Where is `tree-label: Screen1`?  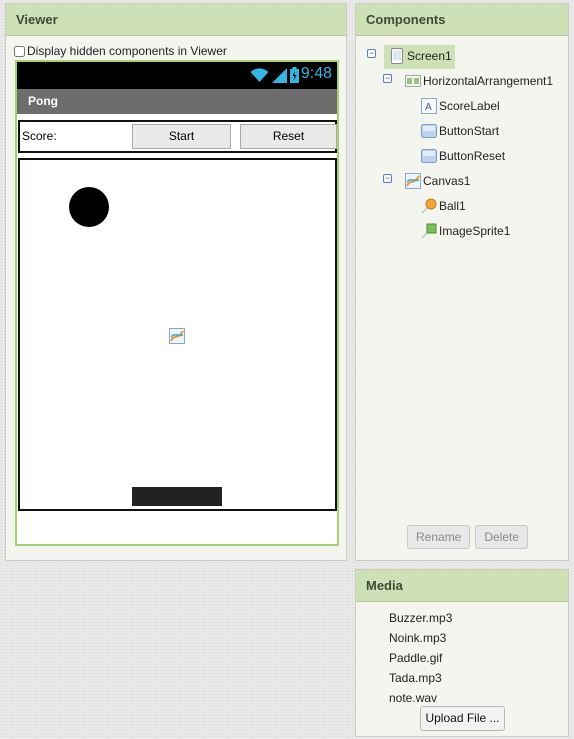
tree-label: Screen1 is located at coordinates (429, 56).